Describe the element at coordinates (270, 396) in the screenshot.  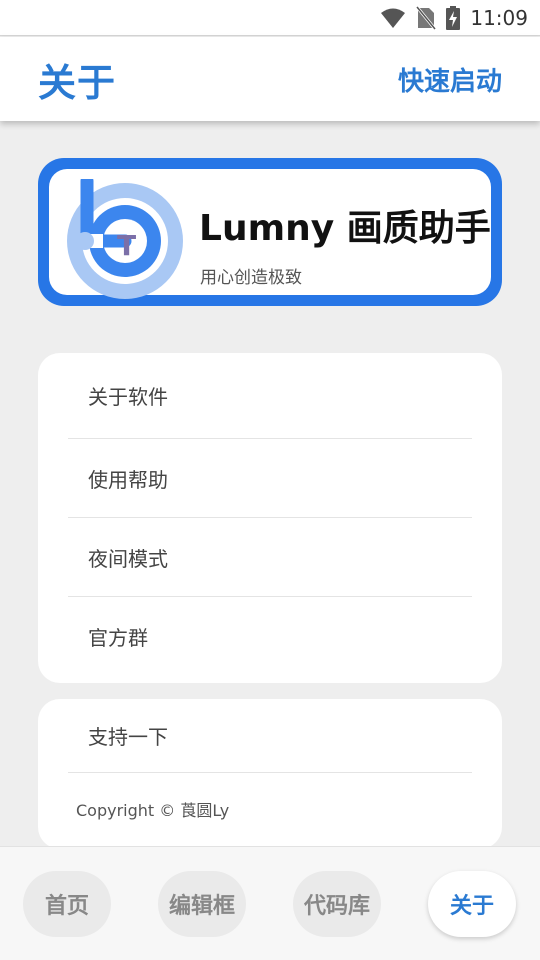
I see `menu-item-about-software: 关于软件` at that location.